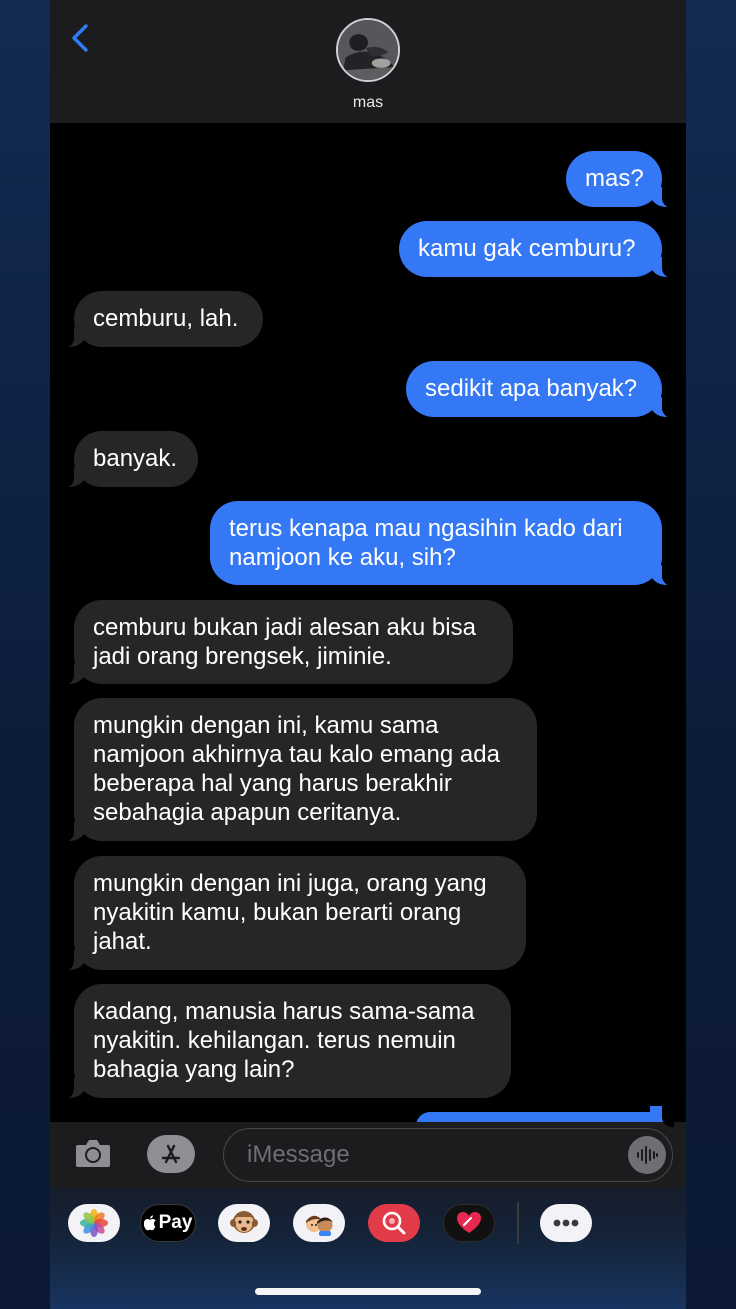 The height and width of the screenshot is (1309, 736). I want to click on image-search-icon, so click(394, 1223).